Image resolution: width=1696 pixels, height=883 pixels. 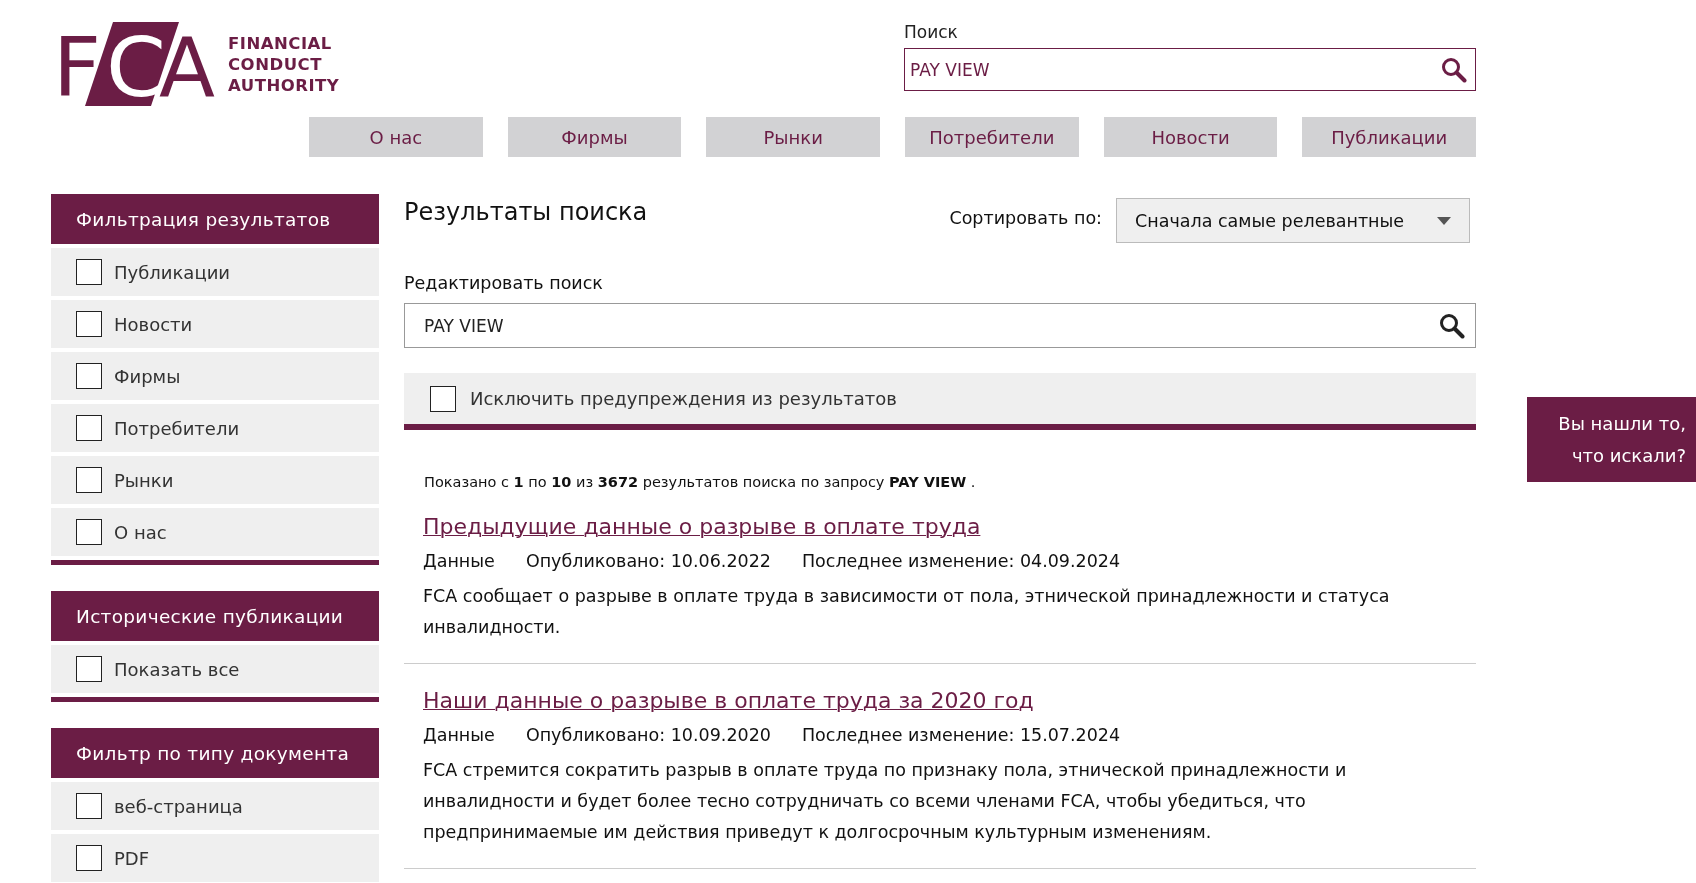 What do you see at coordinates (144, 480) in the screenshot?
I see `filter-label: Рынки` at bounding box center [144, 480].